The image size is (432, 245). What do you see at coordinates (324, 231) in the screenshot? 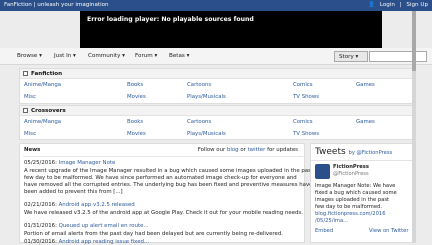
I see `embed-link: Embed` at bounding box center [324, 231].